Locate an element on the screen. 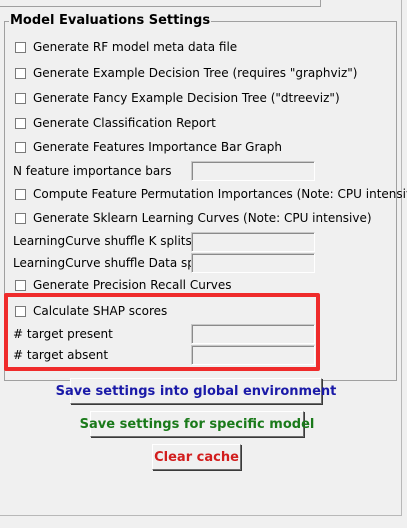 This screenshot has height=528, width=407. save-model-button: Save settings for specific model is located at coordinates (197, 424).